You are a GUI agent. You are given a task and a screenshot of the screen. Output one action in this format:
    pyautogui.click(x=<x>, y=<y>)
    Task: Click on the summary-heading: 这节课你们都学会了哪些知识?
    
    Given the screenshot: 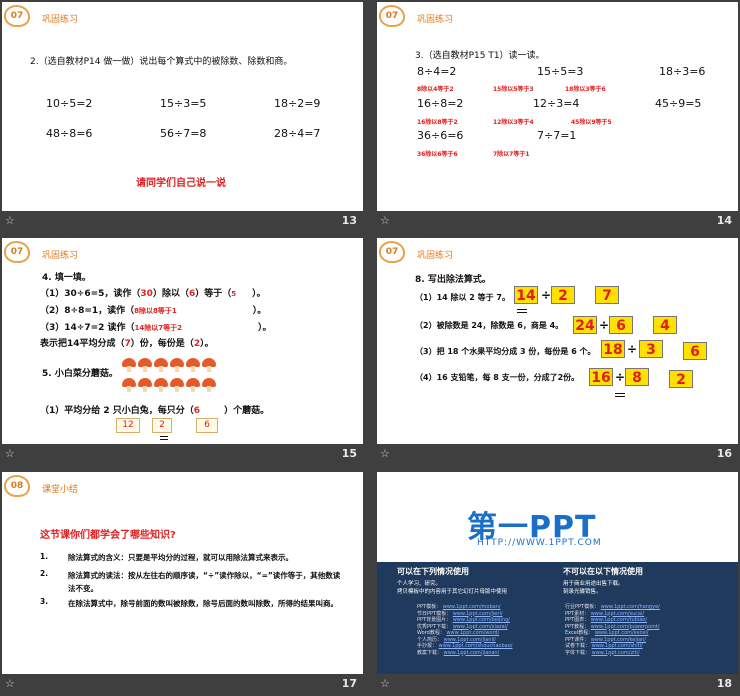 What is the action you would take?
    pyautogui.click(x=108, y=535)
    